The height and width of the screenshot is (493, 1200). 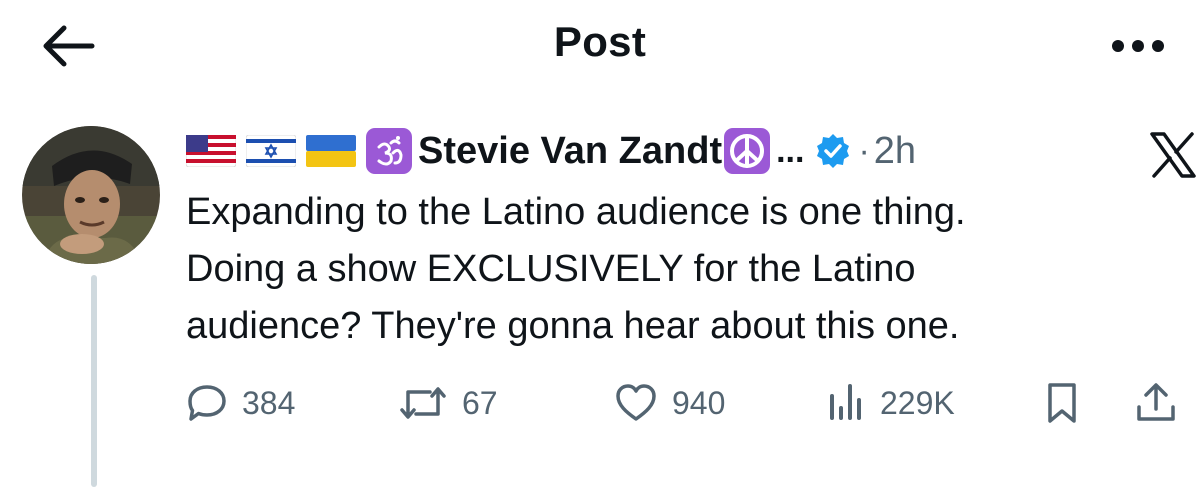 What do you see at coordinates (423, 403) in the screenshot?
I see `repost-icon` at bounding box center [423, 403].